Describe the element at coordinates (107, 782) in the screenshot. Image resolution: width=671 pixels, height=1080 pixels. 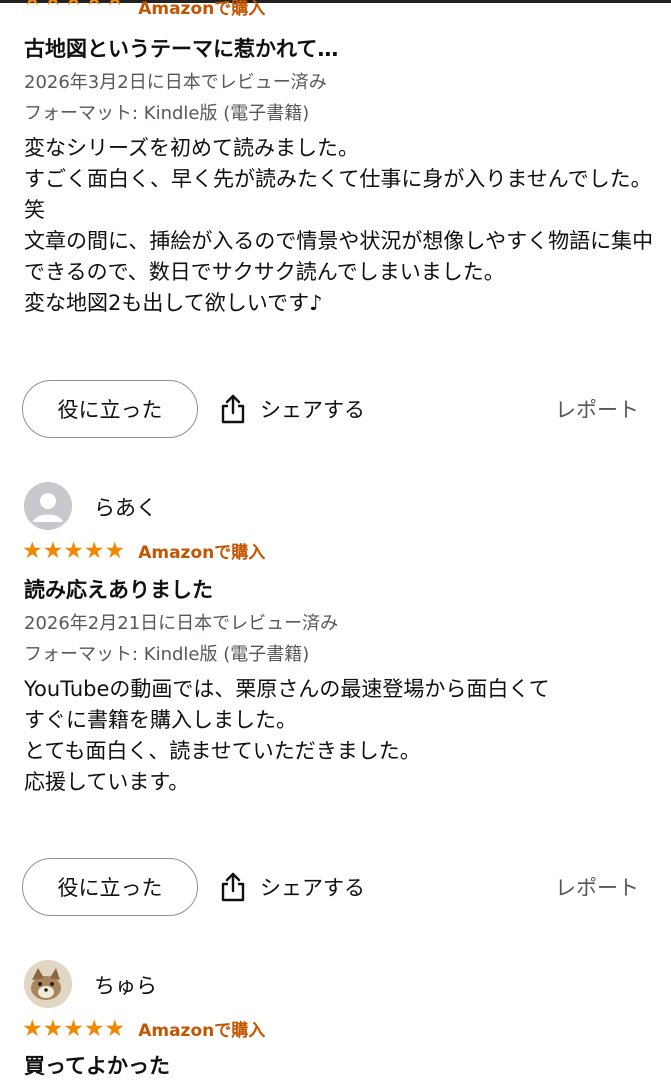
I see `review-body-line: 応援しています。` at that location.